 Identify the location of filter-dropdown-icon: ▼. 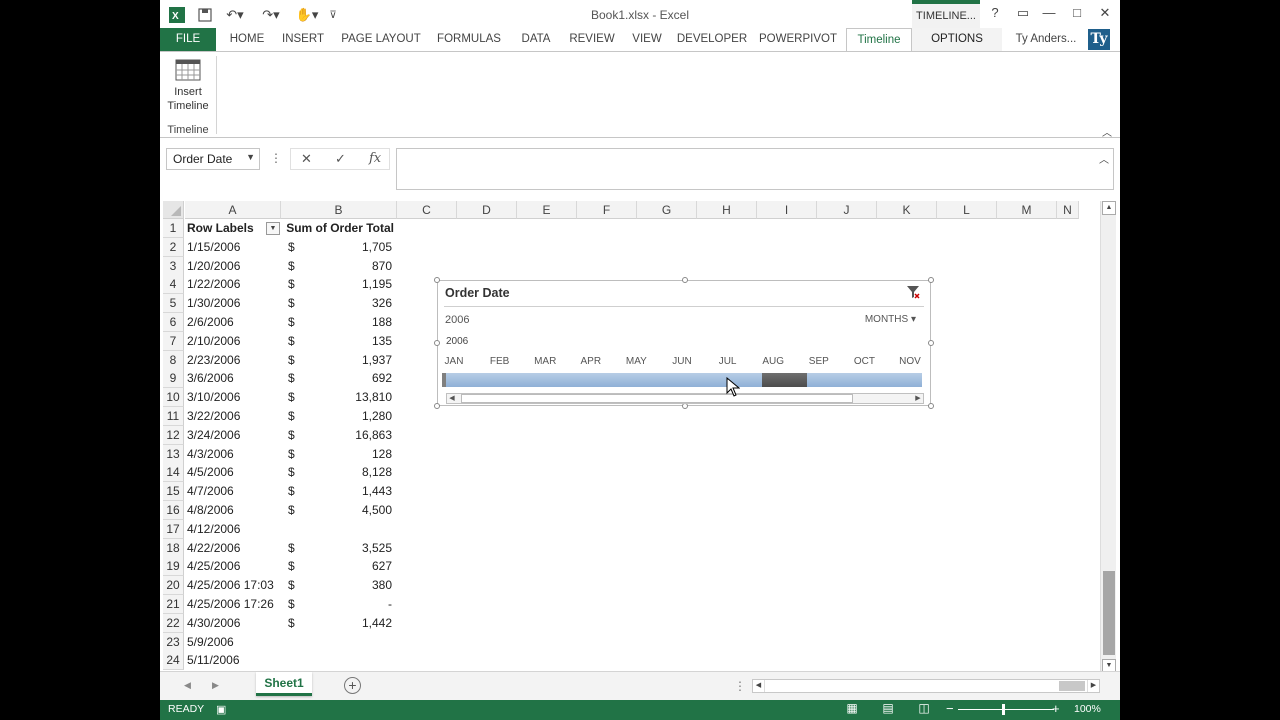
(273, 228).